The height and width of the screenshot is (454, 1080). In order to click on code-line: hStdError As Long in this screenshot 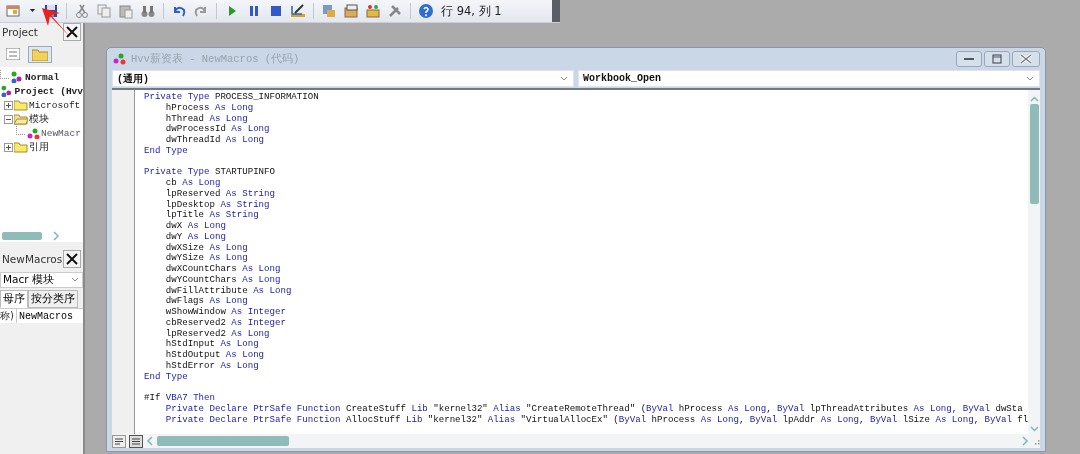, I will do `click(212, 366)`.